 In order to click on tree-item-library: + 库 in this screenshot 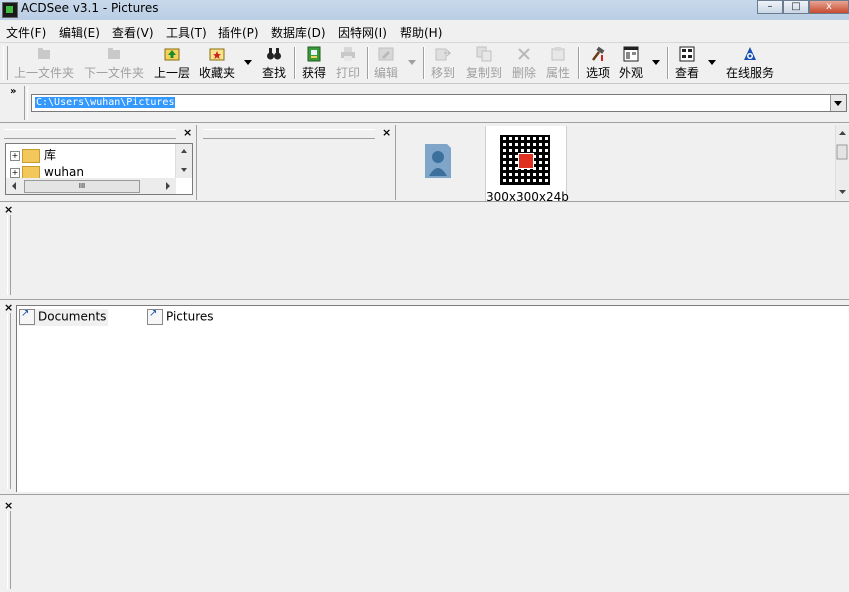, I will do `click(33, 154)`.